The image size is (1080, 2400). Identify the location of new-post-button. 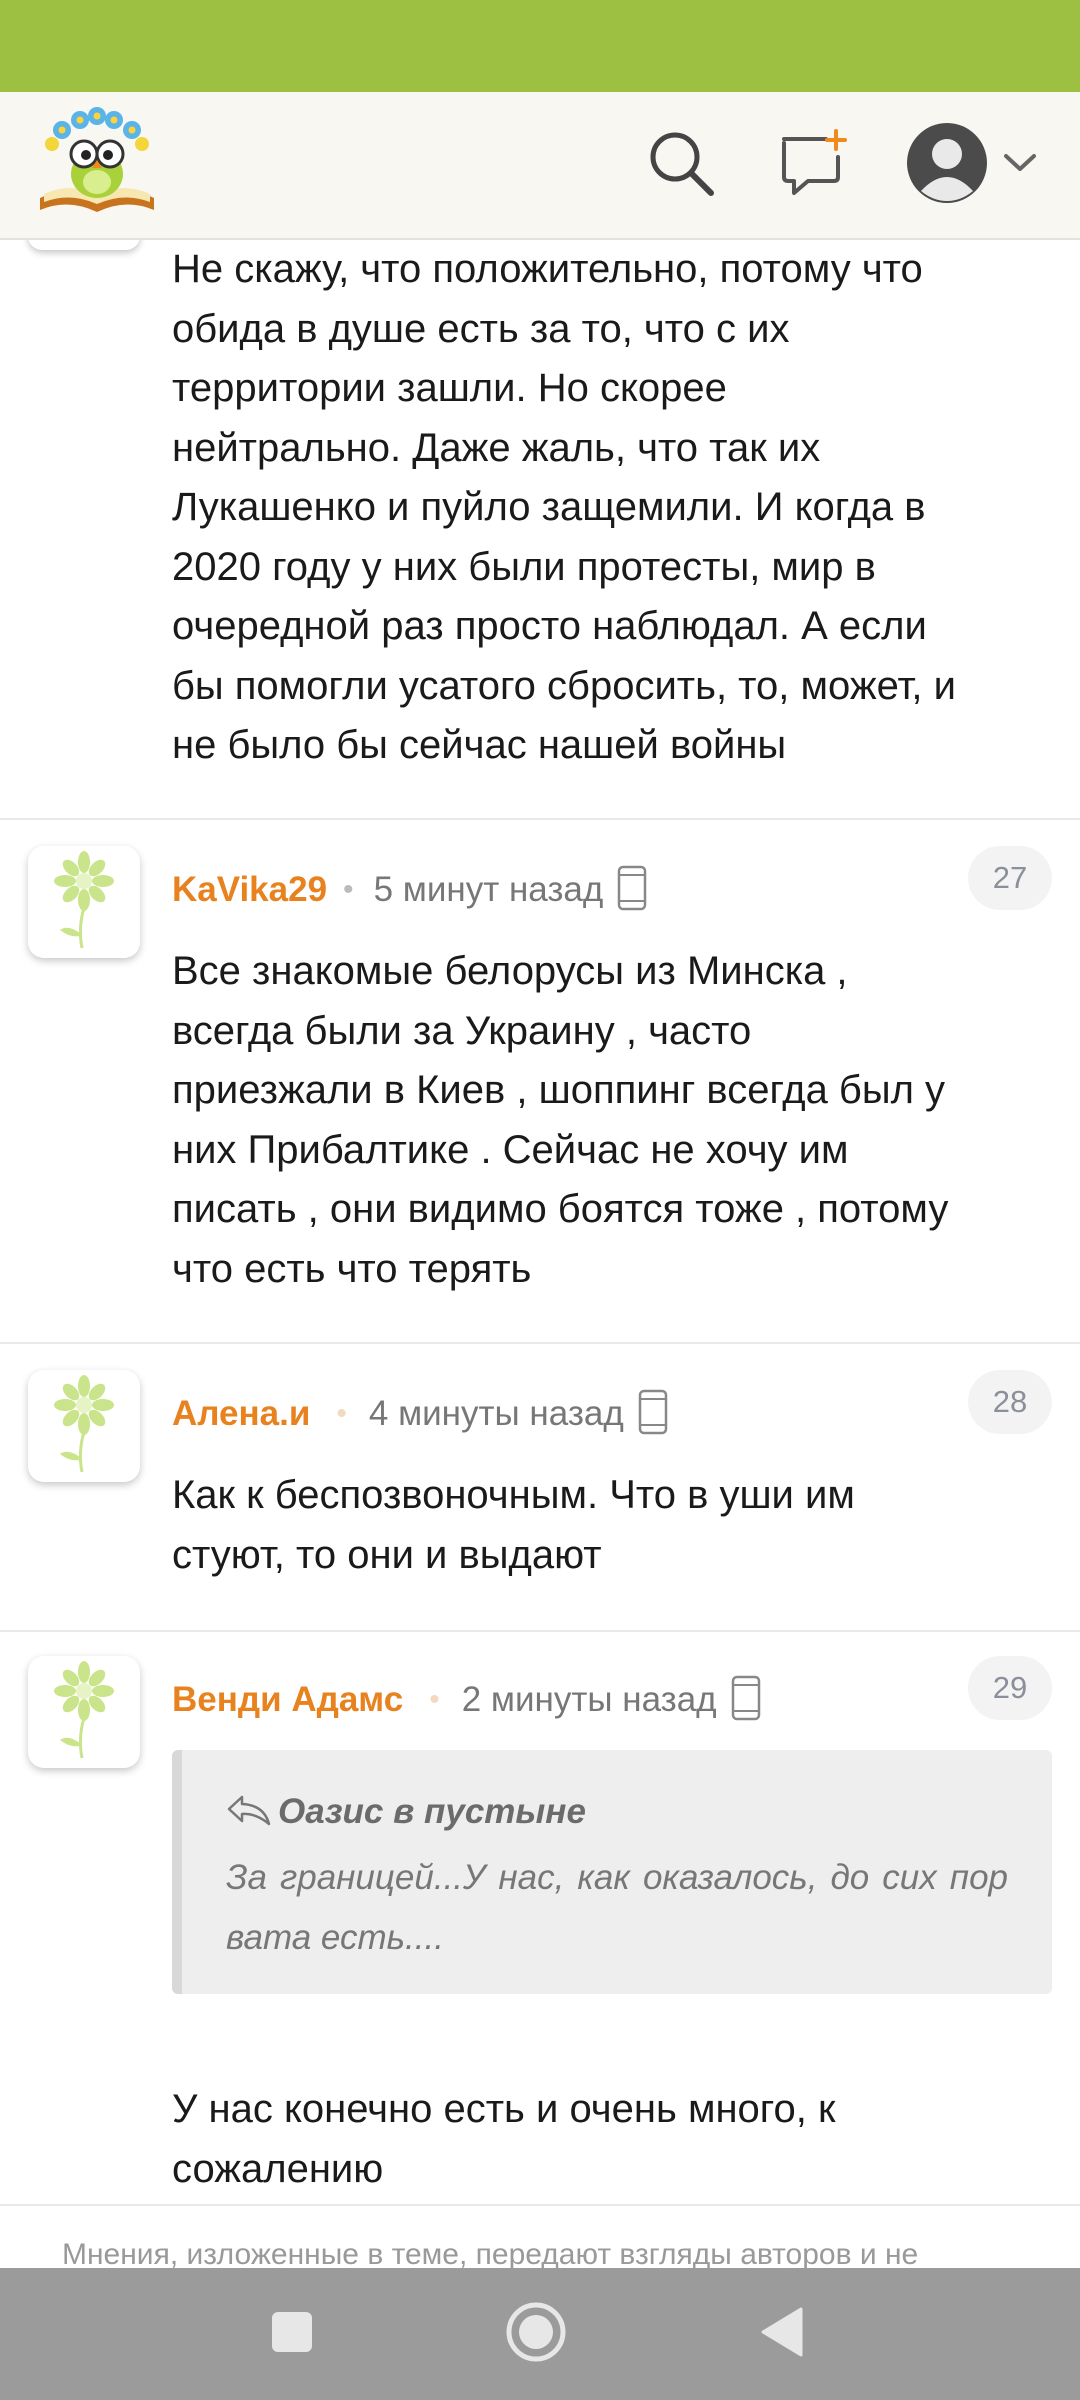
(813, 165).